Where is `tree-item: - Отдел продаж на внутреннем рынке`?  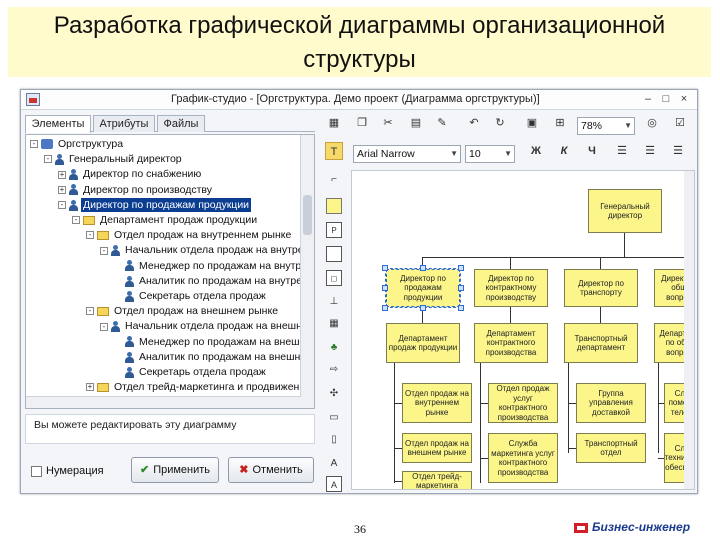
tree-item: - Отдел продаж на внутреннем рынке is located at coordinates (189, 235).